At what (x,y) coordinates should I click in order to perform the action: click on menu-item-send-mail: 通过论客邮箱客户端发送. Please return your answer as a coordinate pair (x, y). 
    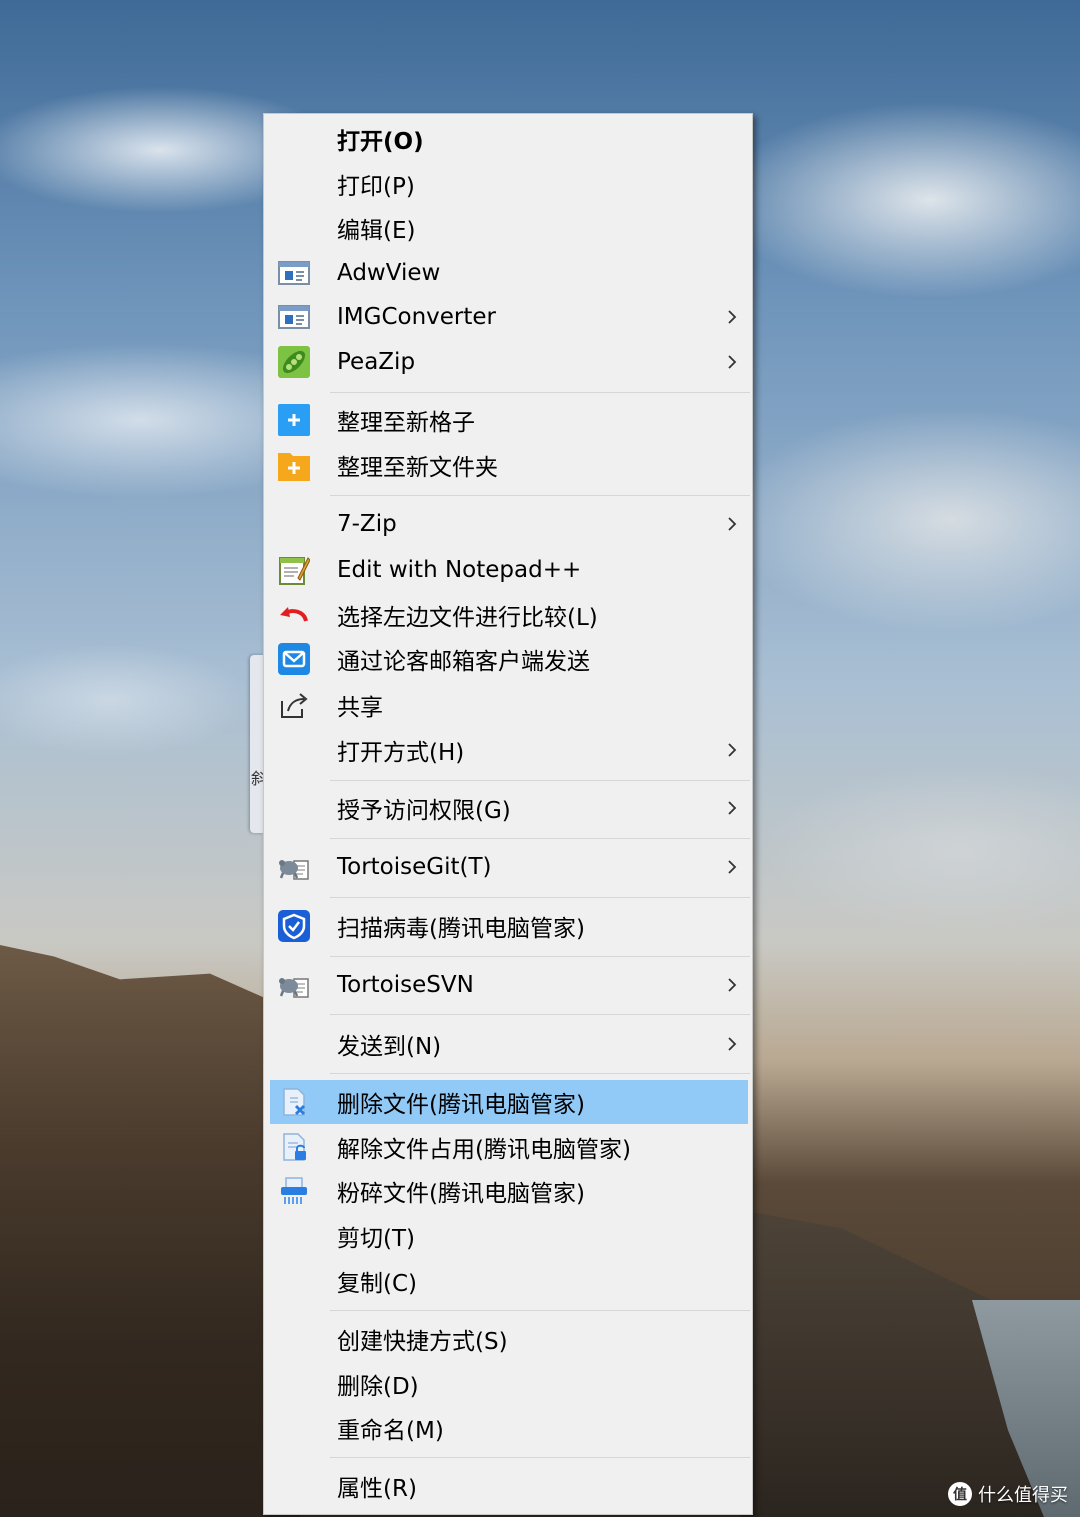
    Looking at the image, I should click on (509, 659).